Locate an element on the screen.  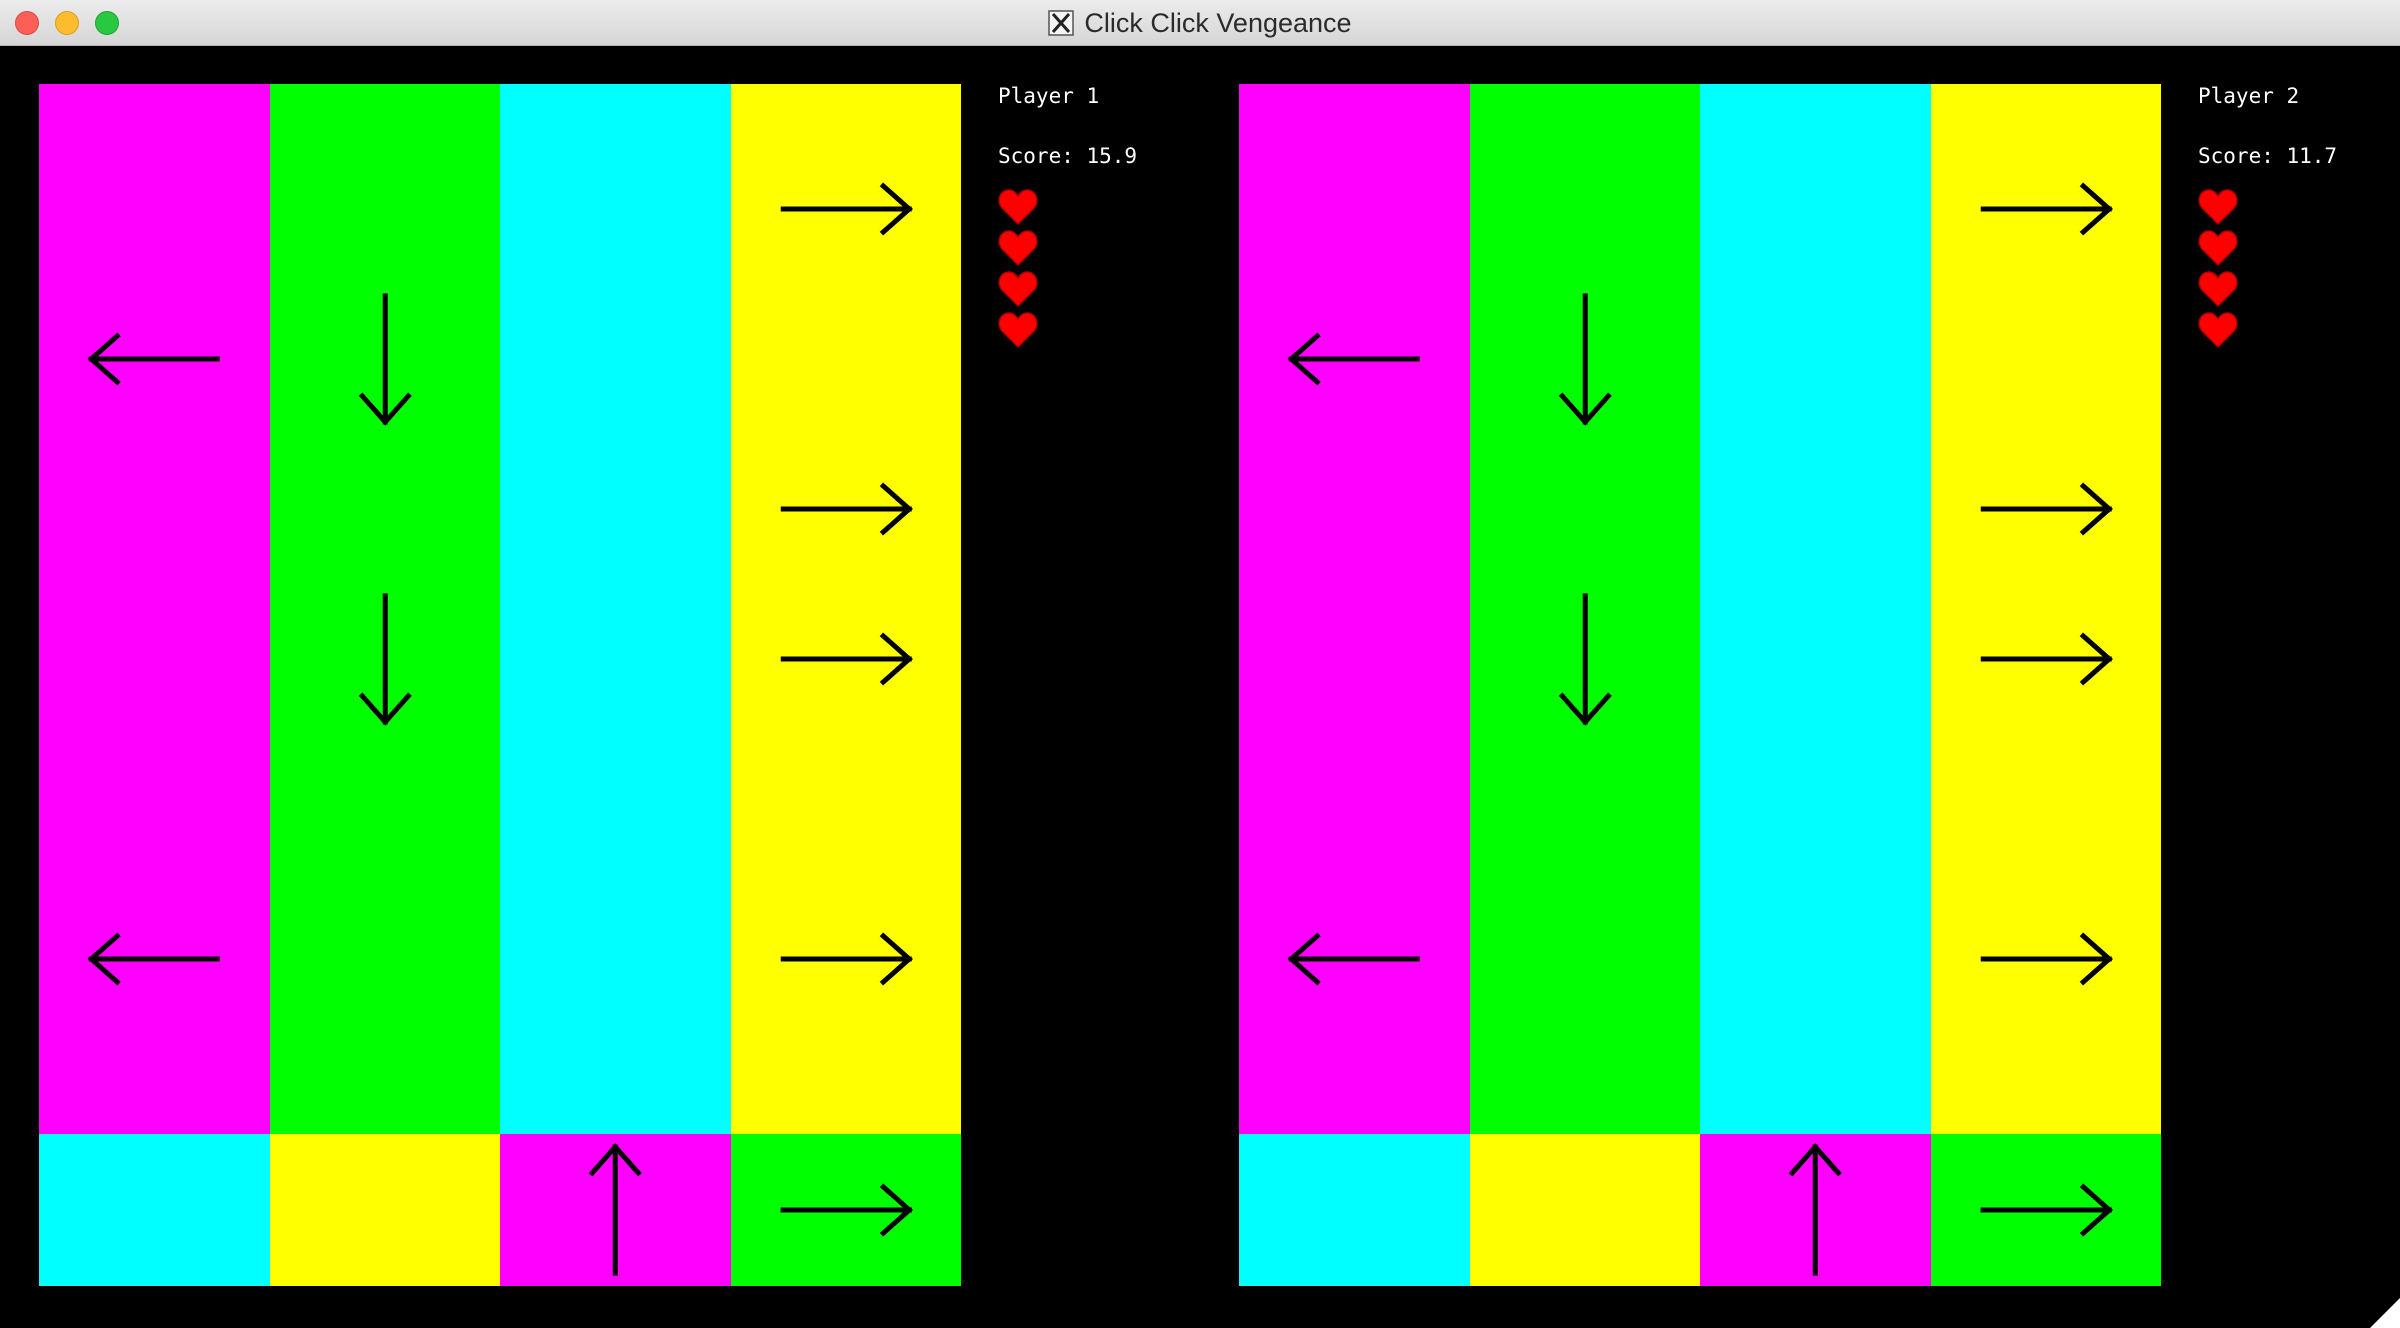
window-titlebar: Click Click Vengeance is located at coordinates (1200, 23).